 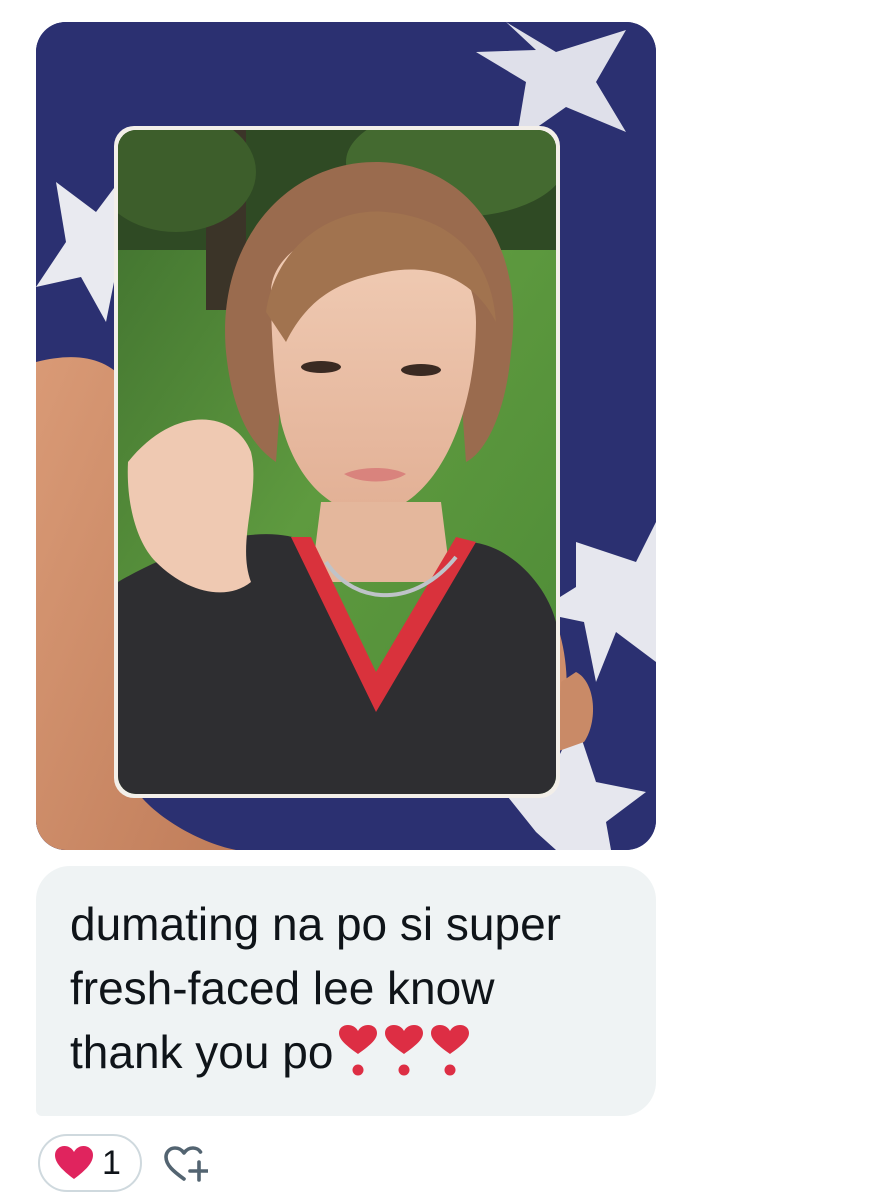 I want to click on reaction-count: 1, so click(x=111, y=1163).